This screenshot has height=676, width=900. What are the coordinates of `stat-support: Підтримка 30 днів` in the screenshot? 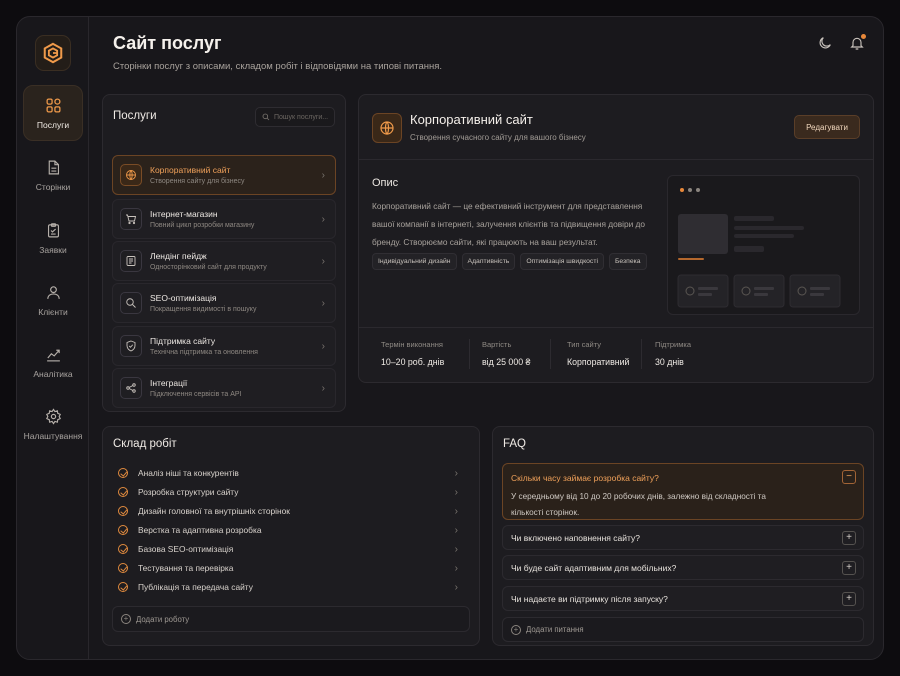 It's located at (673, 353).